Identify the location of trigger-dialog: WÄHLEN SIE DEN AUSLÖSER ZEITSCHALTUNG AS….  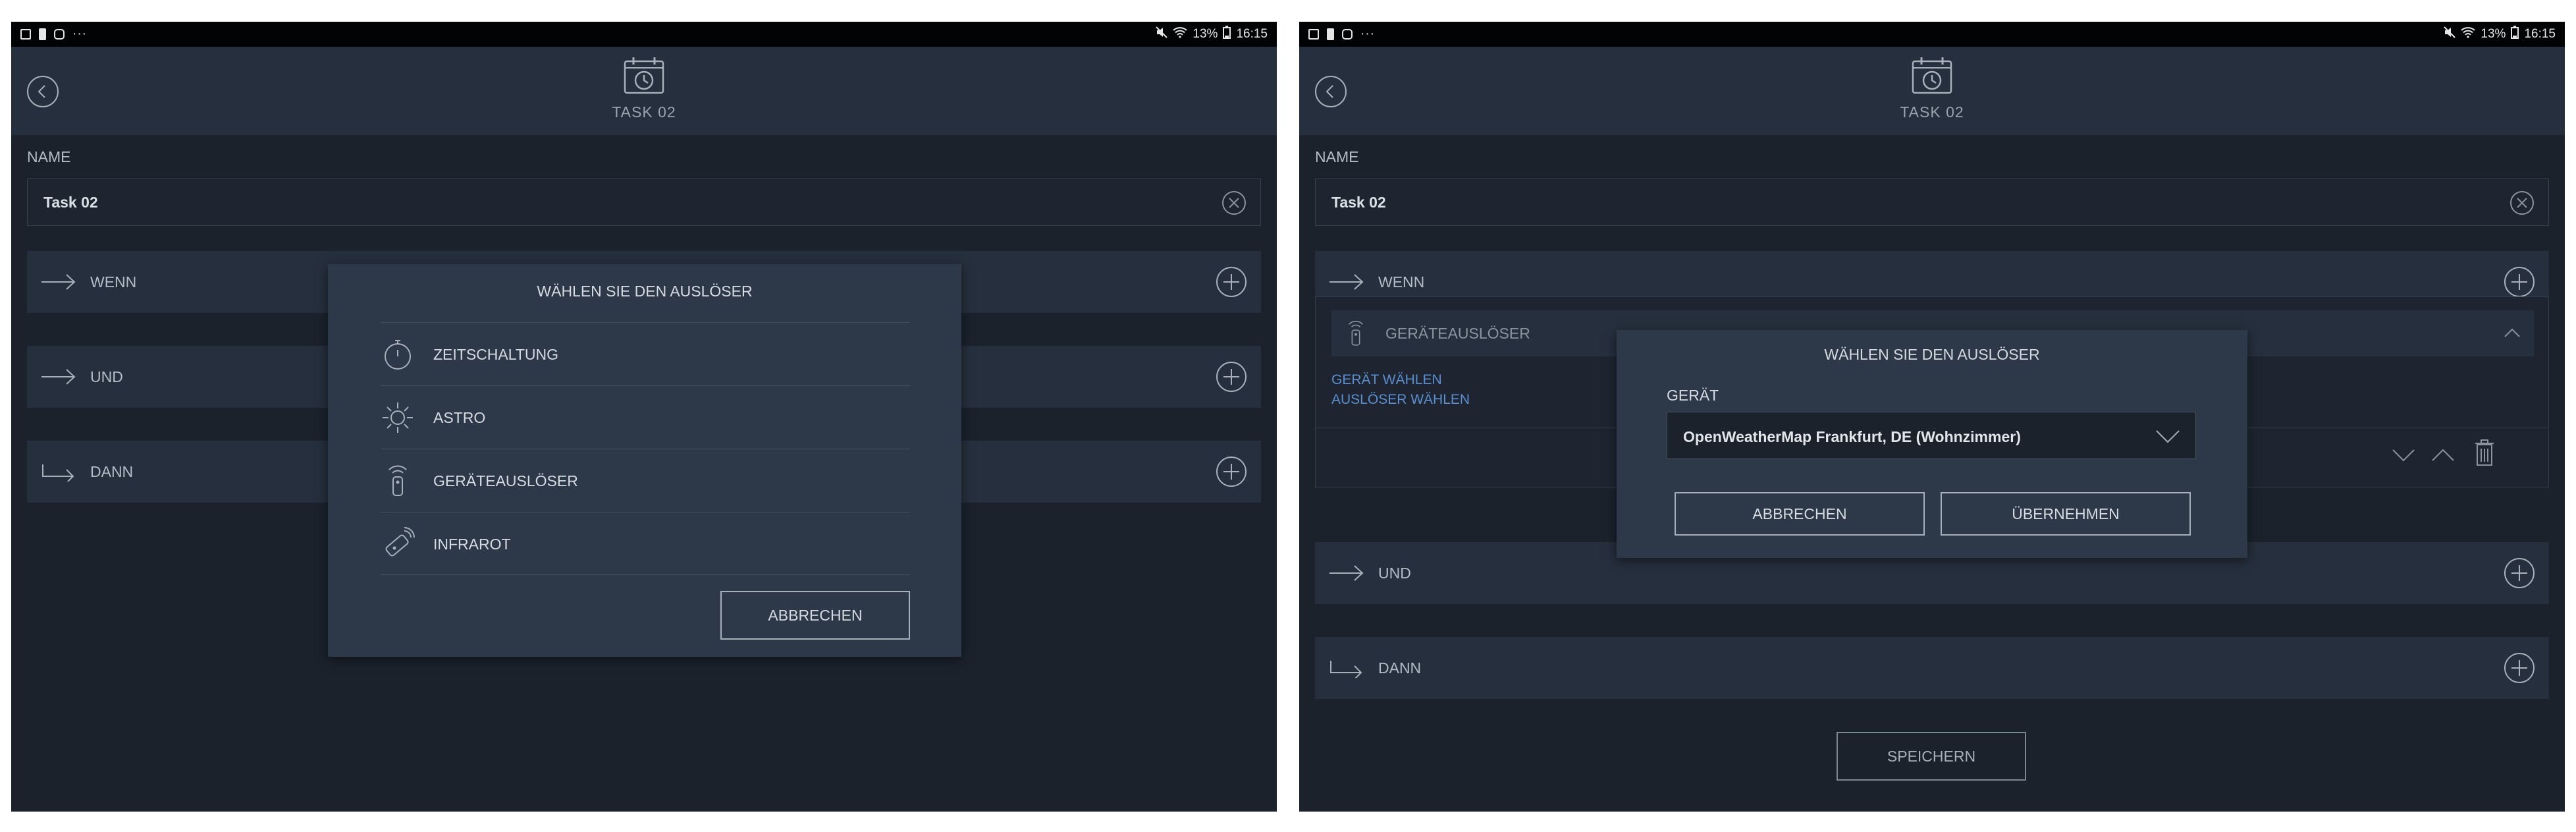
(644, 461).